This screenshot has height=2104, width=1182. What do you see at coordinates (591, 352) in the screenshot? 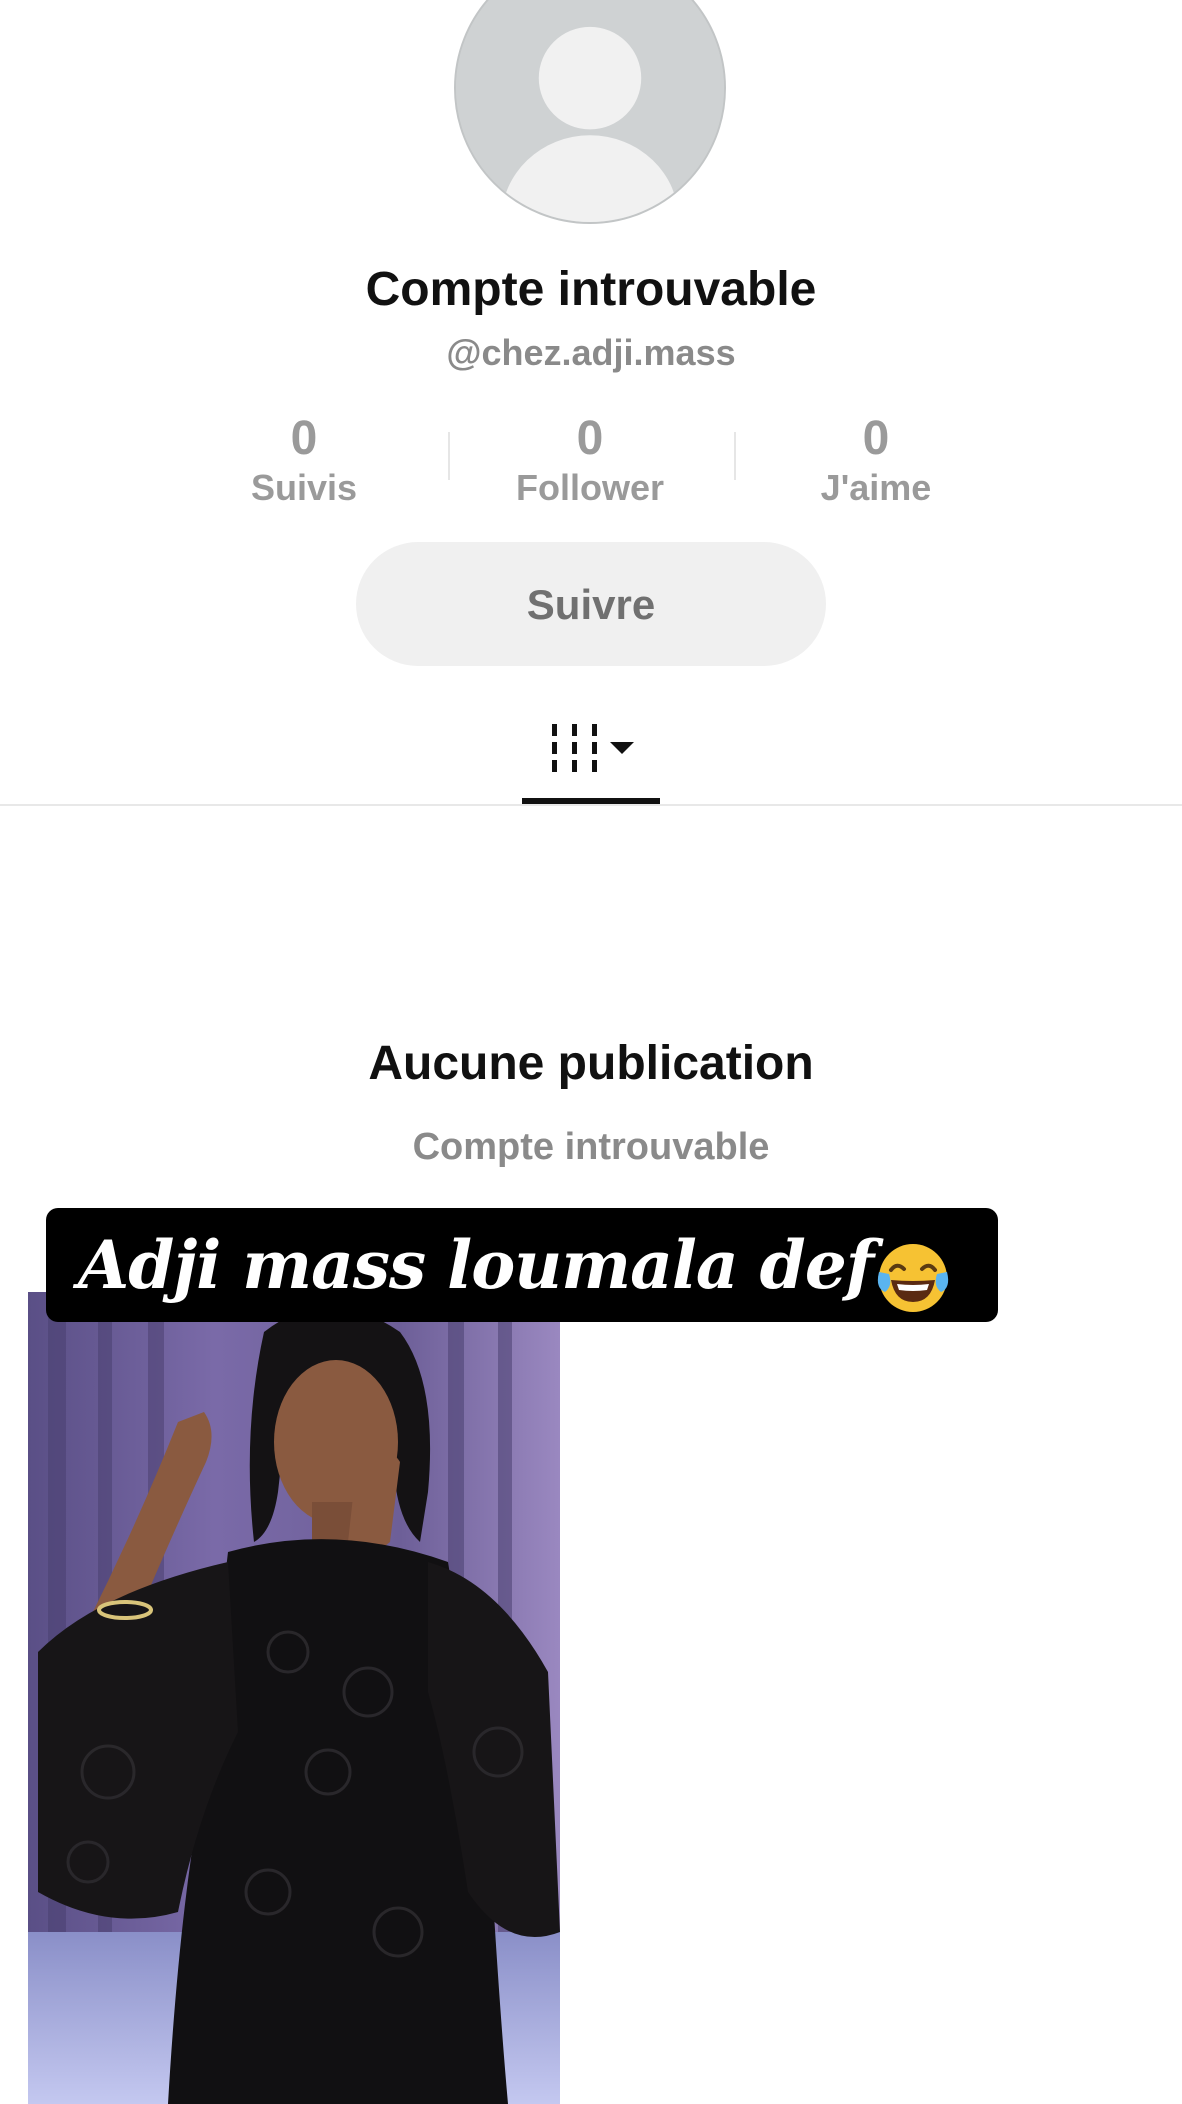
I see `profile-handle: @chez.adji.mass` at bounding box center [591, 352].